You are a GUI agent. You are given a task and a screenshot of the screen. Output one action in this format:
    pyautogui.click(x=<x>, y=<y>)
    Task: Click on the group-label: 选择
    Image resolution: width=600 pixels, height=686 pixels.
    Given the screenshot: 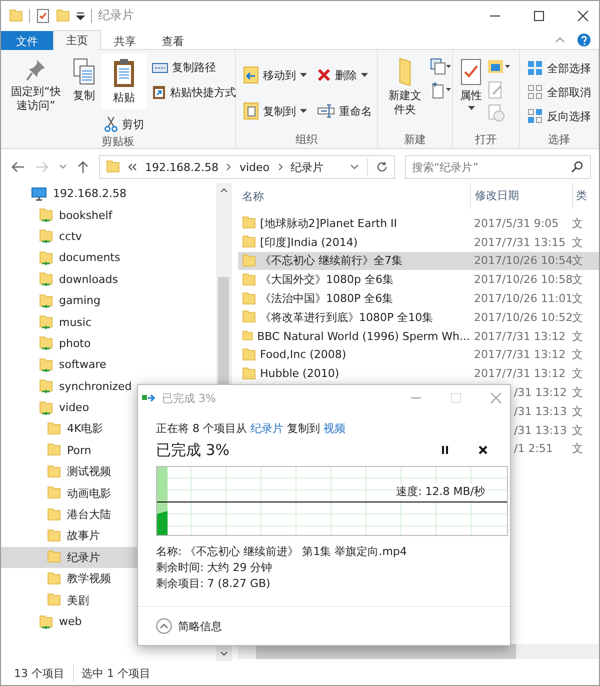 What is the action you would take?
    pyautogui.click(x=559, y=139)
    